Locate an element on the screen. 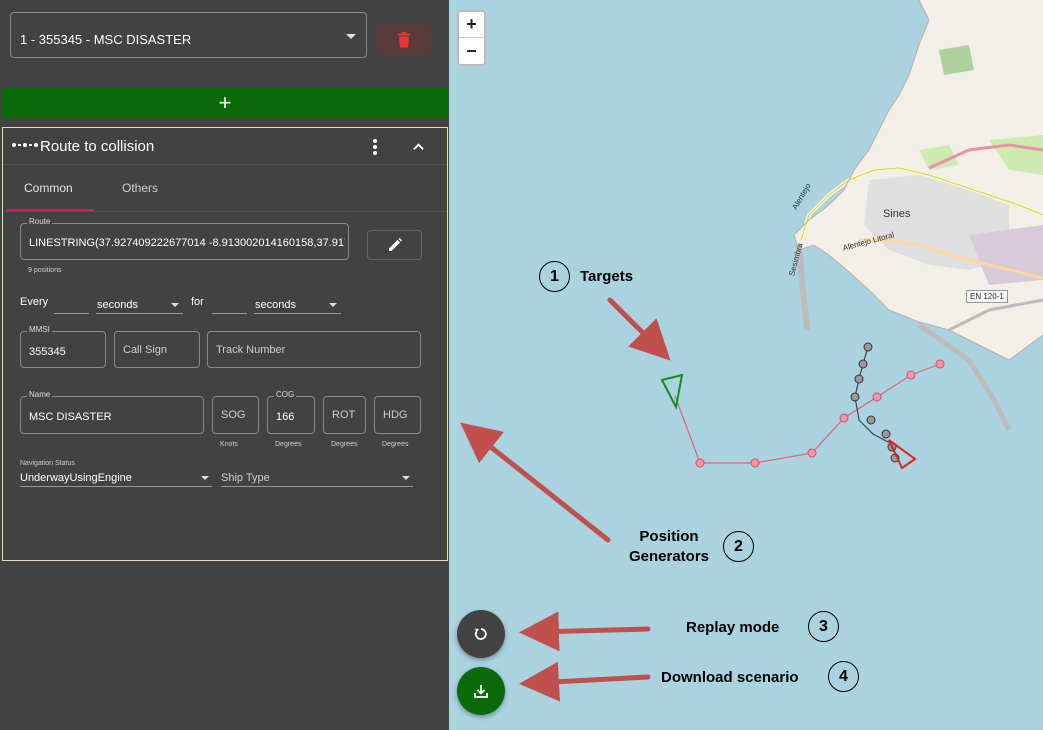 The image size is (1043, 730). tab-common: Common is located at coordinates (48, 188).